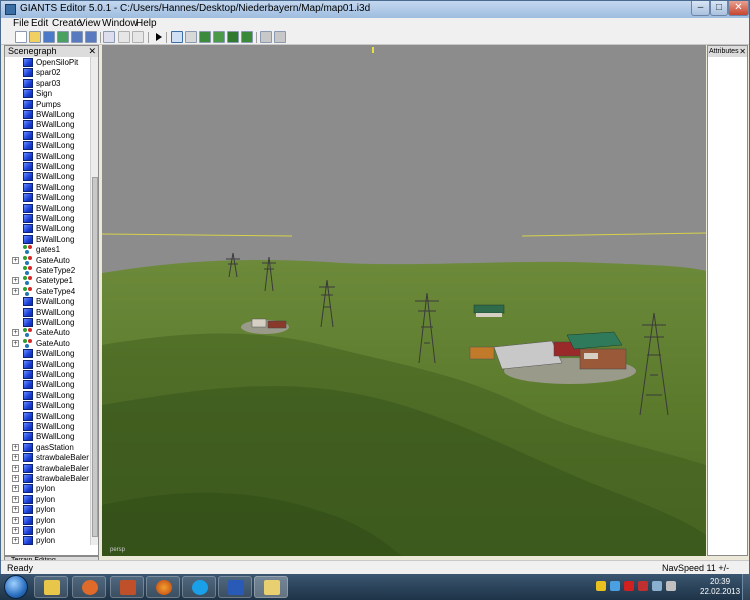  I want to click on grass-paint-icon, so click(247, 37).